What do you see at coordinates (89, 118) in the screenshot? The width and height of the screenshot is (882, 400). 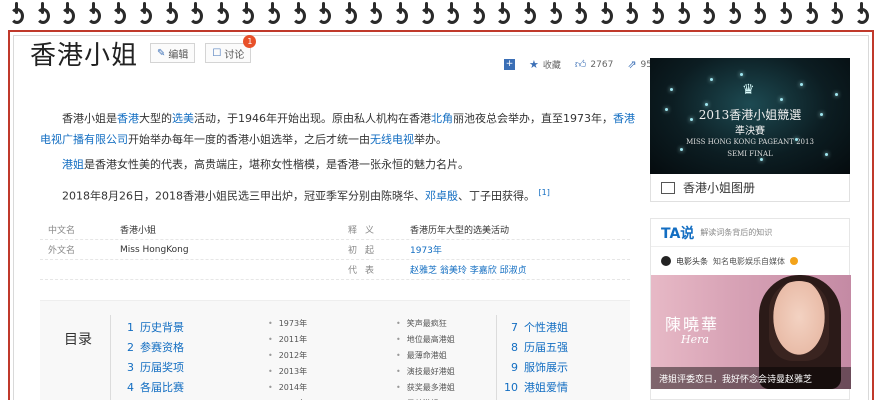 I see `text: 香港小姐是` at bounding box center [89, 118].